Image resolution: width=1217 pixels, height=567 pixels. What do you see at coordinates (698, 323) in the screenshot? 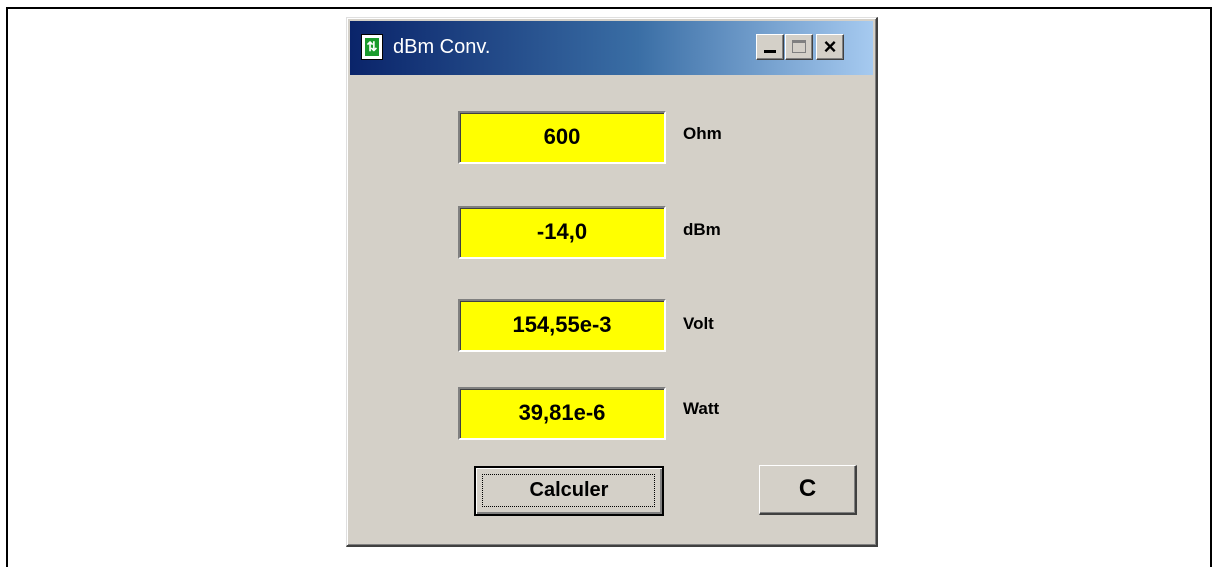
I see `volt-unit-label: Volt` at bounding box center [698, 323].